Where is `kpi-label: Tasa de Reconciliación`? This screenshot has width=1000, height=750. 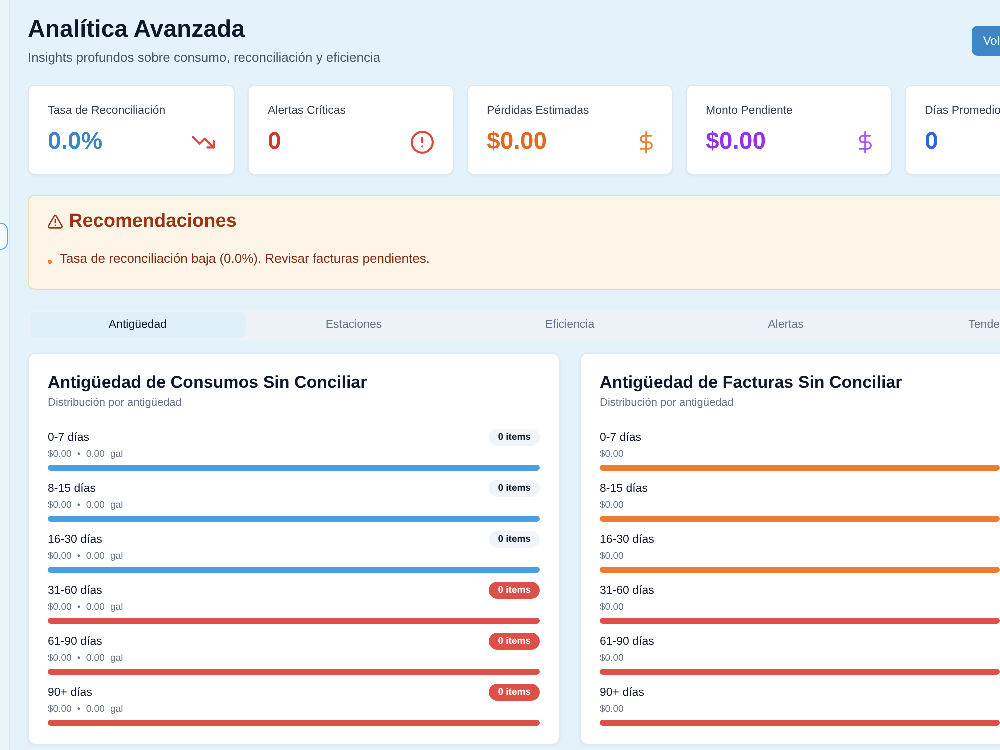
kpi-label: Tasa de Reconciliación is located at coordinates (107, 111).